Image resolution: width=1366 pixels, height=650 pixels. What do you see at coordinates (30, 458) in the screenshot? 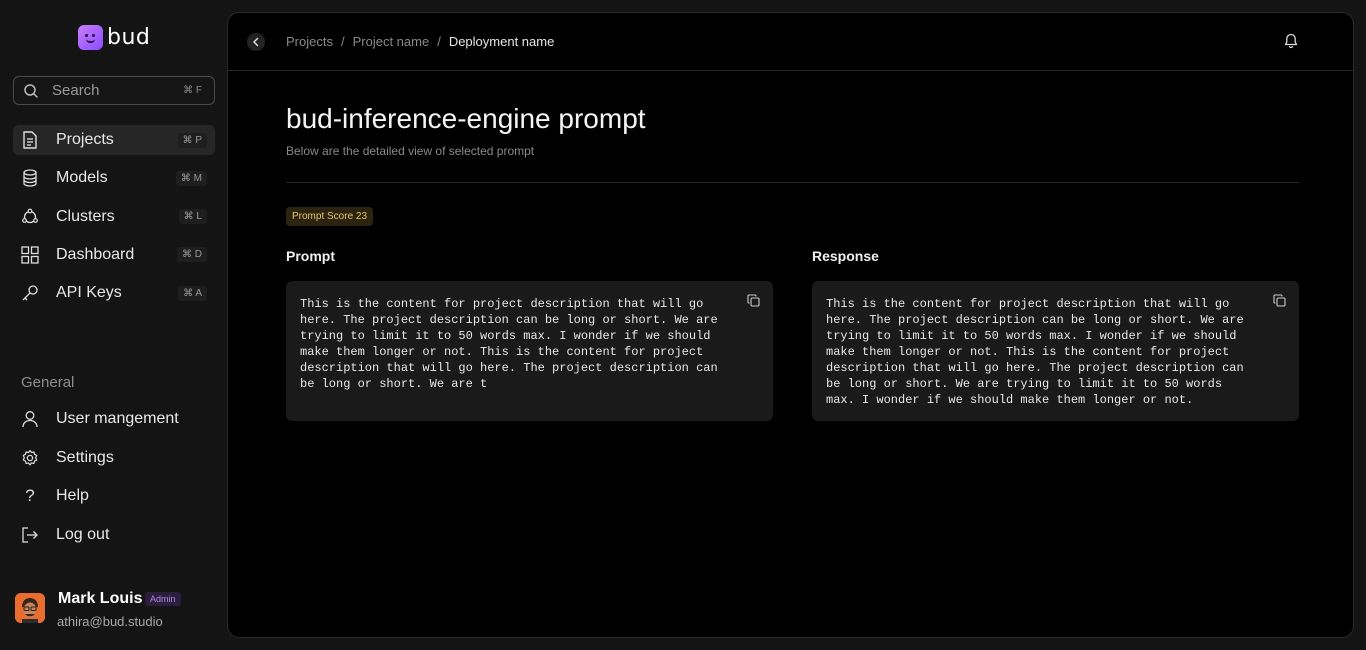
I see `gear-icon` at bounding box center [30, 458].